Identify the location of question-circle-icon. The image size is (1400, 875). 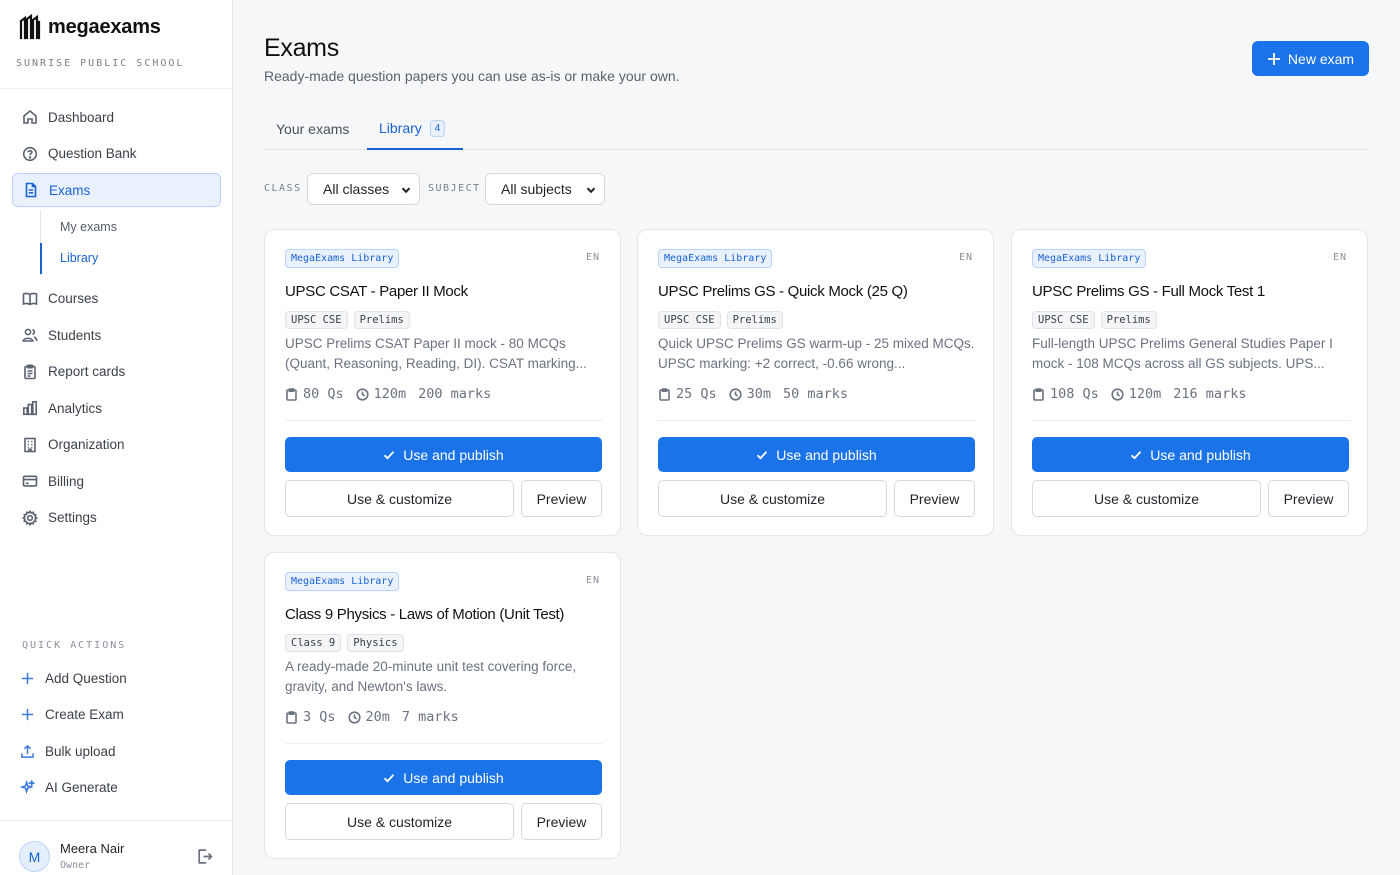
(30, 153).